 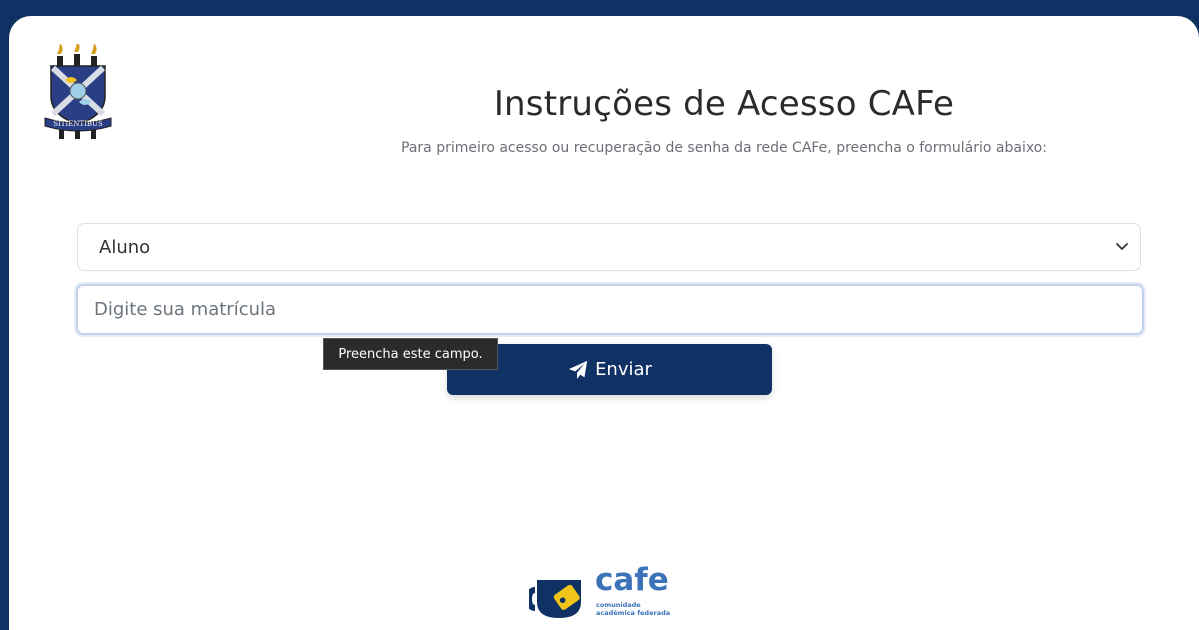 What do you see at coordinates (632, 580) in the screenshot?
I see `cafe-logo-word: cafe` at bounding box center [632, 580].